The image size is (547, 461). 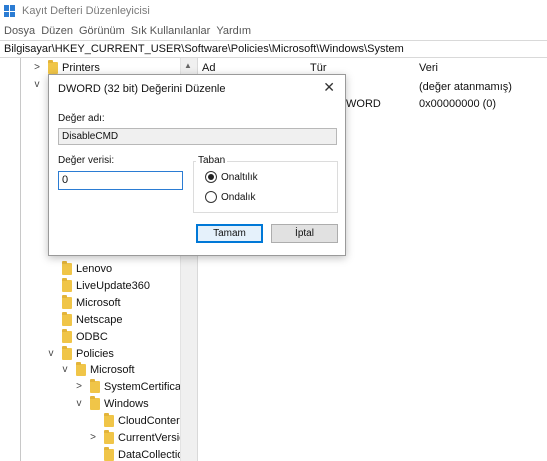 I want to click on tree-item-systemcertificates: > SystemCertificat, so click(x=127, y=386).